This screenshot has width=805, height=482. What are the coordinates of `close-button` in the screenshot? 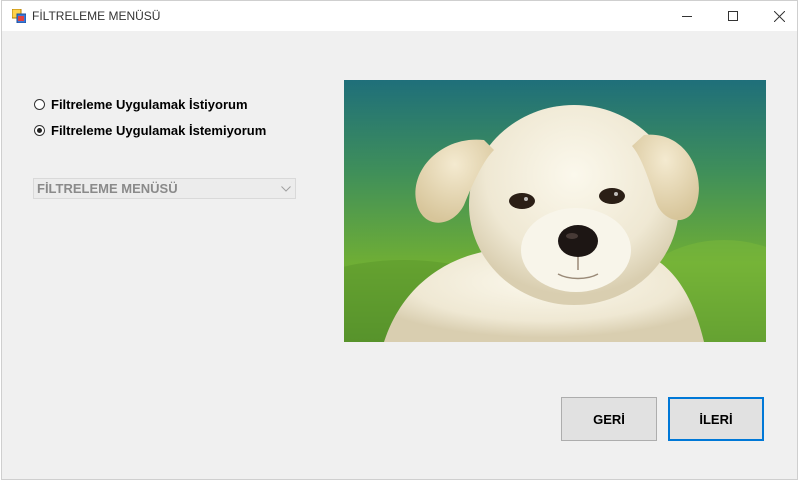 It's located at (779, 16).